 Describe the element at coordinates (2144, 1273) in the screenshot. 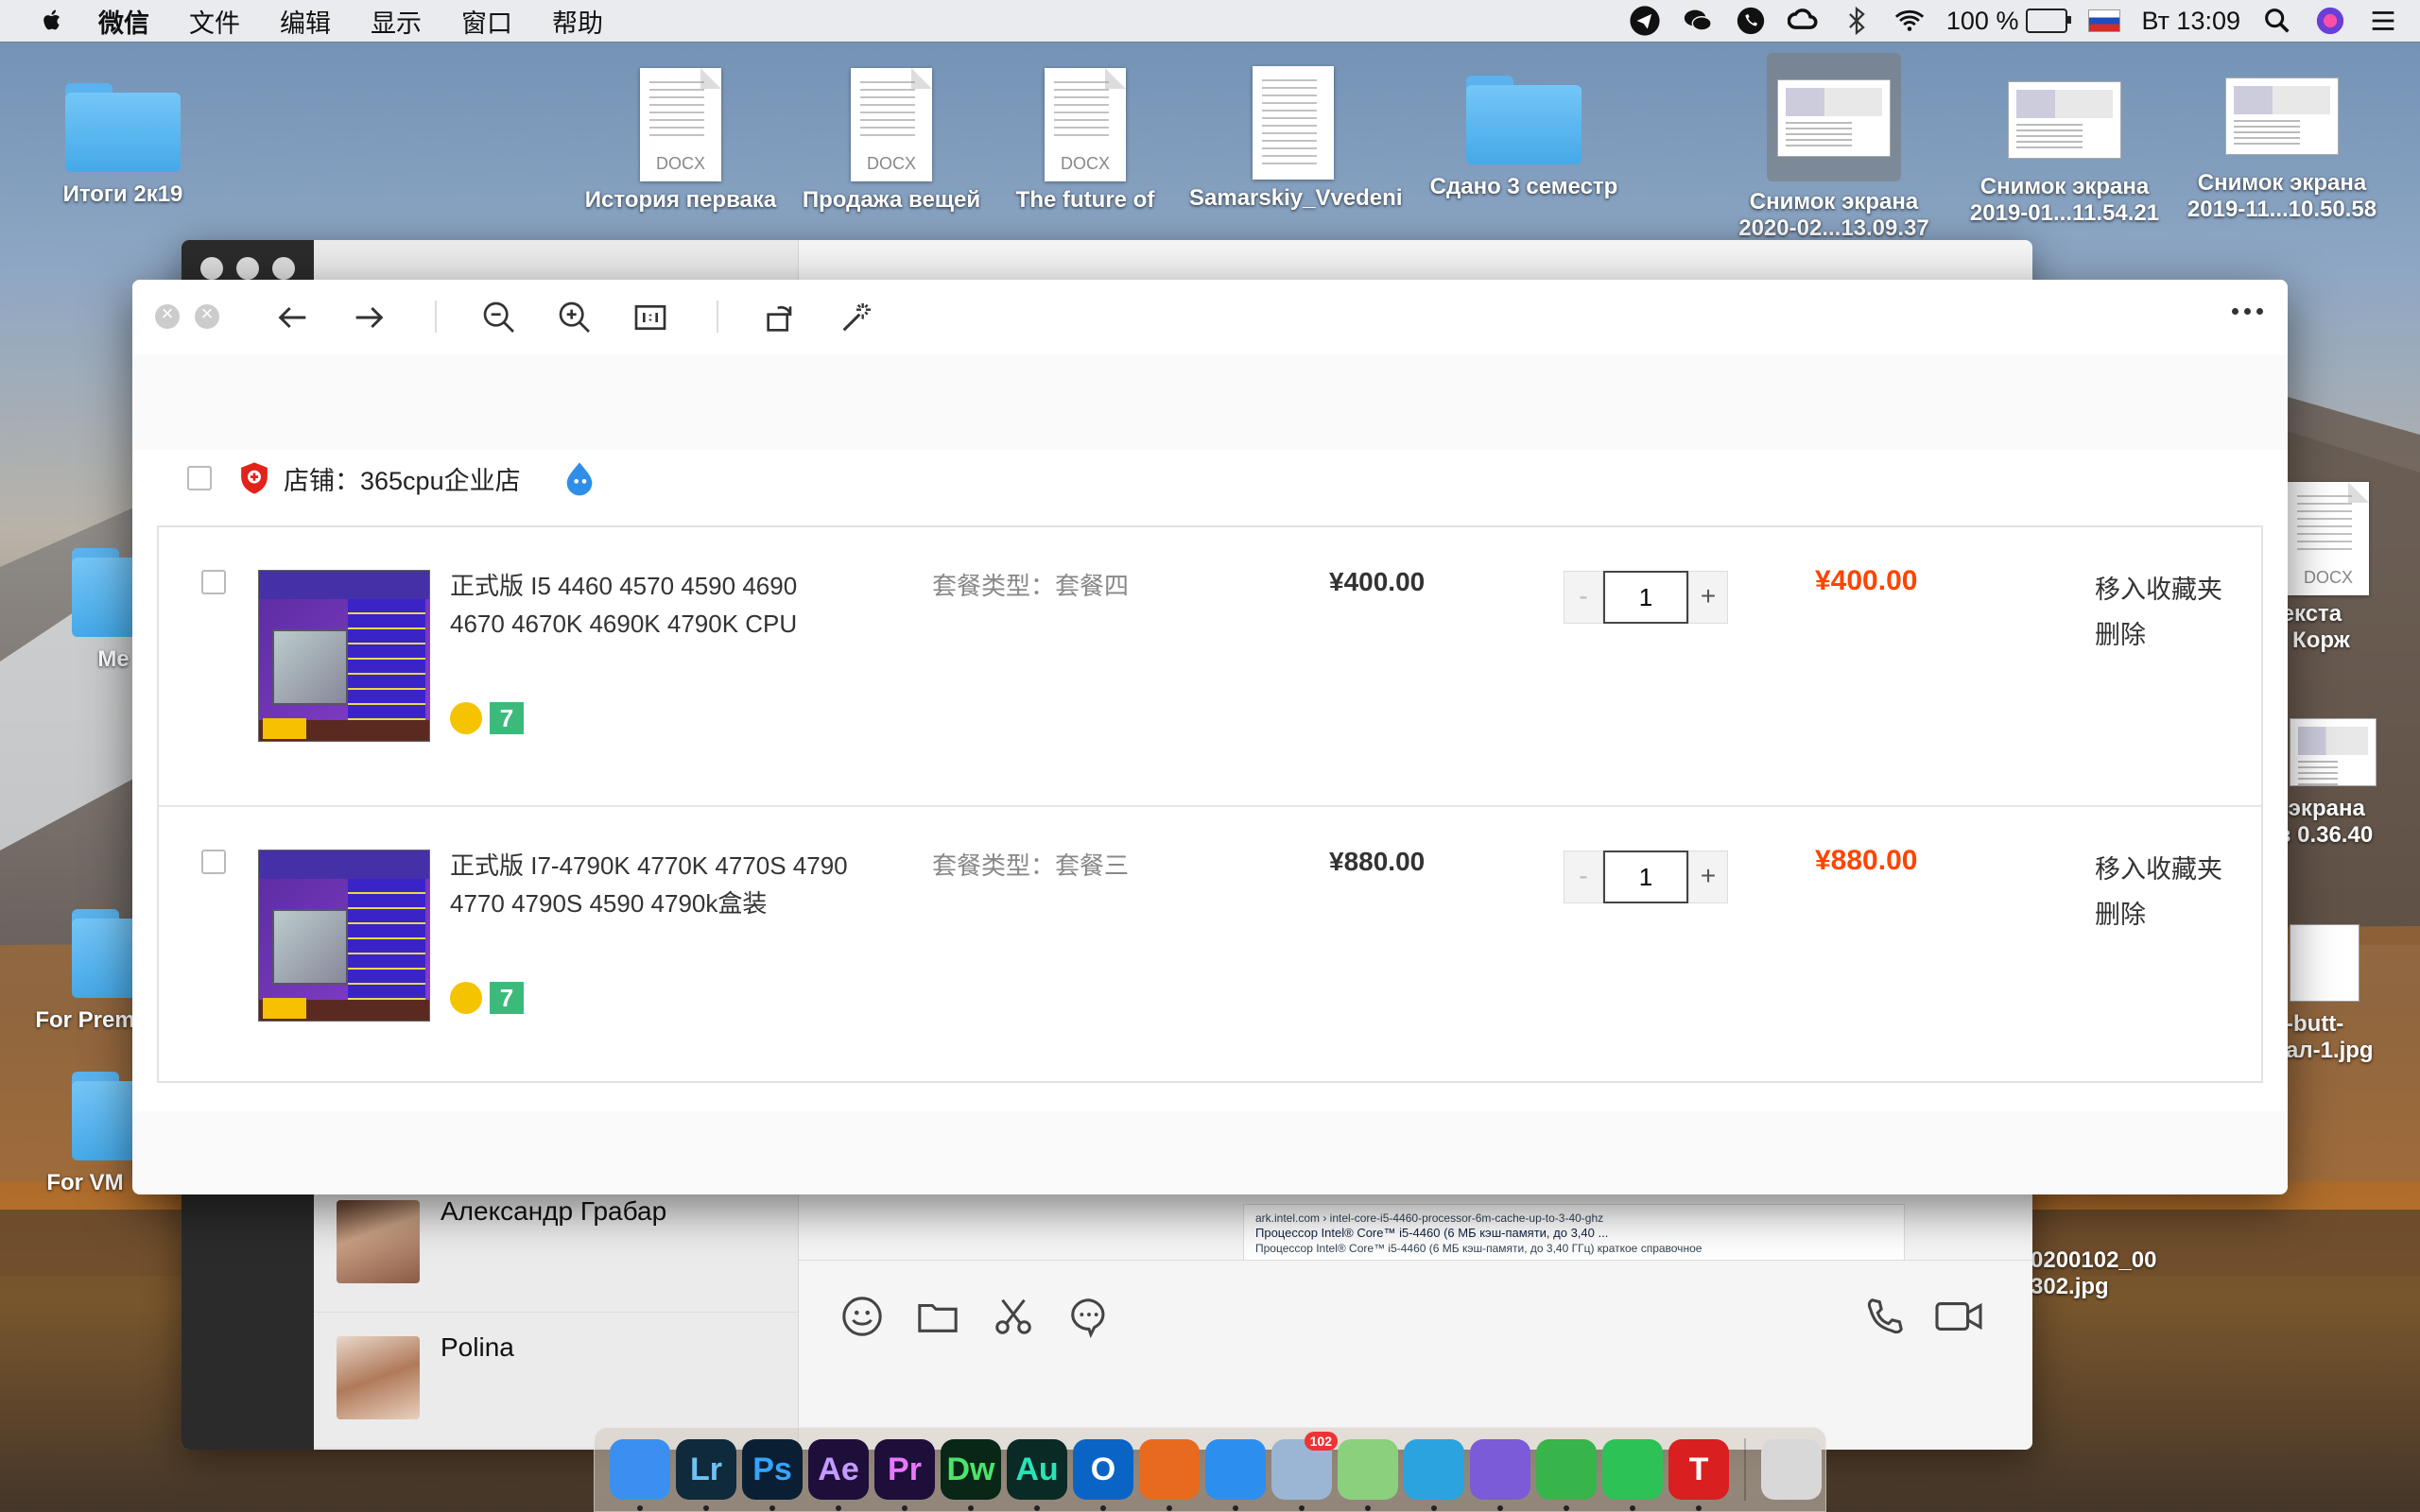

I see `desktop-image-0200102: 0200102_00 302.jpg` at that location.